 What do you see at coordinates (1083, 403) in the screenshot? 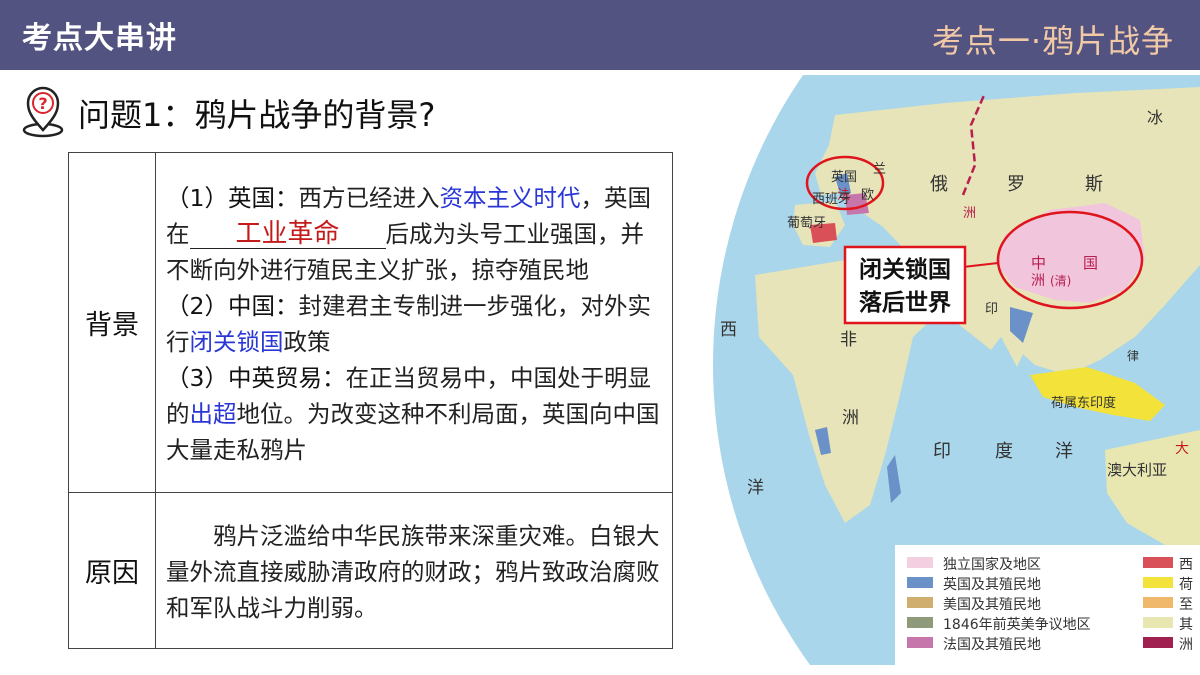
I see `label-dutch-indies: 荷属东印度` at bounding box center [1083, 403].